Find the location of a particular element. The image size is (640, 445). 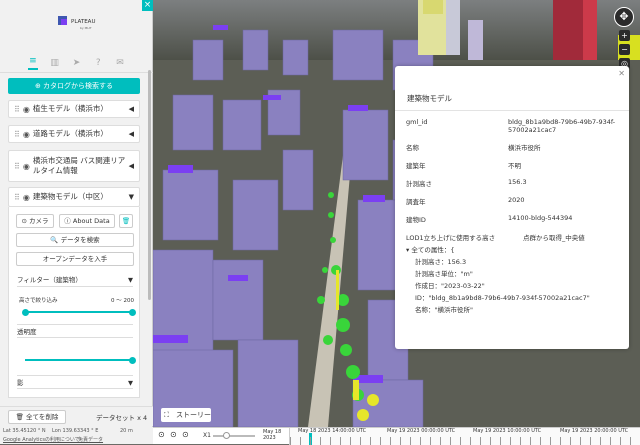

plateau-logo: PLATEAU by MLIT is located at coordinates (76, 23).